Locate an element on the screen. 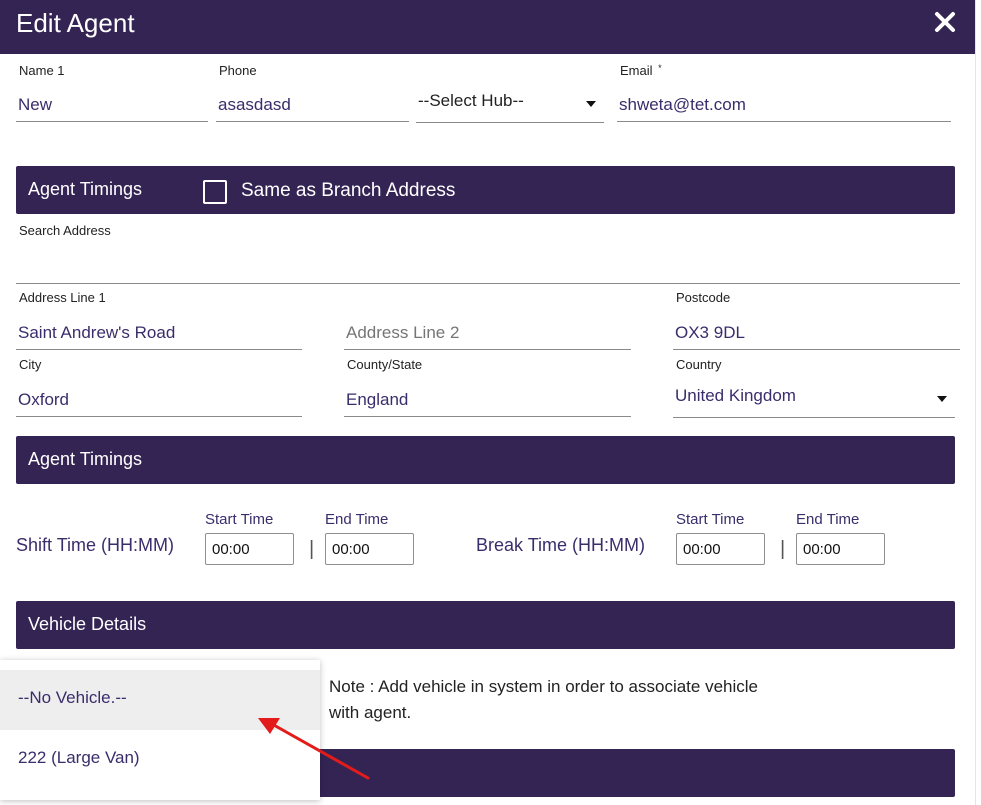 This screenshot has width=981, height=805. shift-end-input is located at coordinates (369, 549).